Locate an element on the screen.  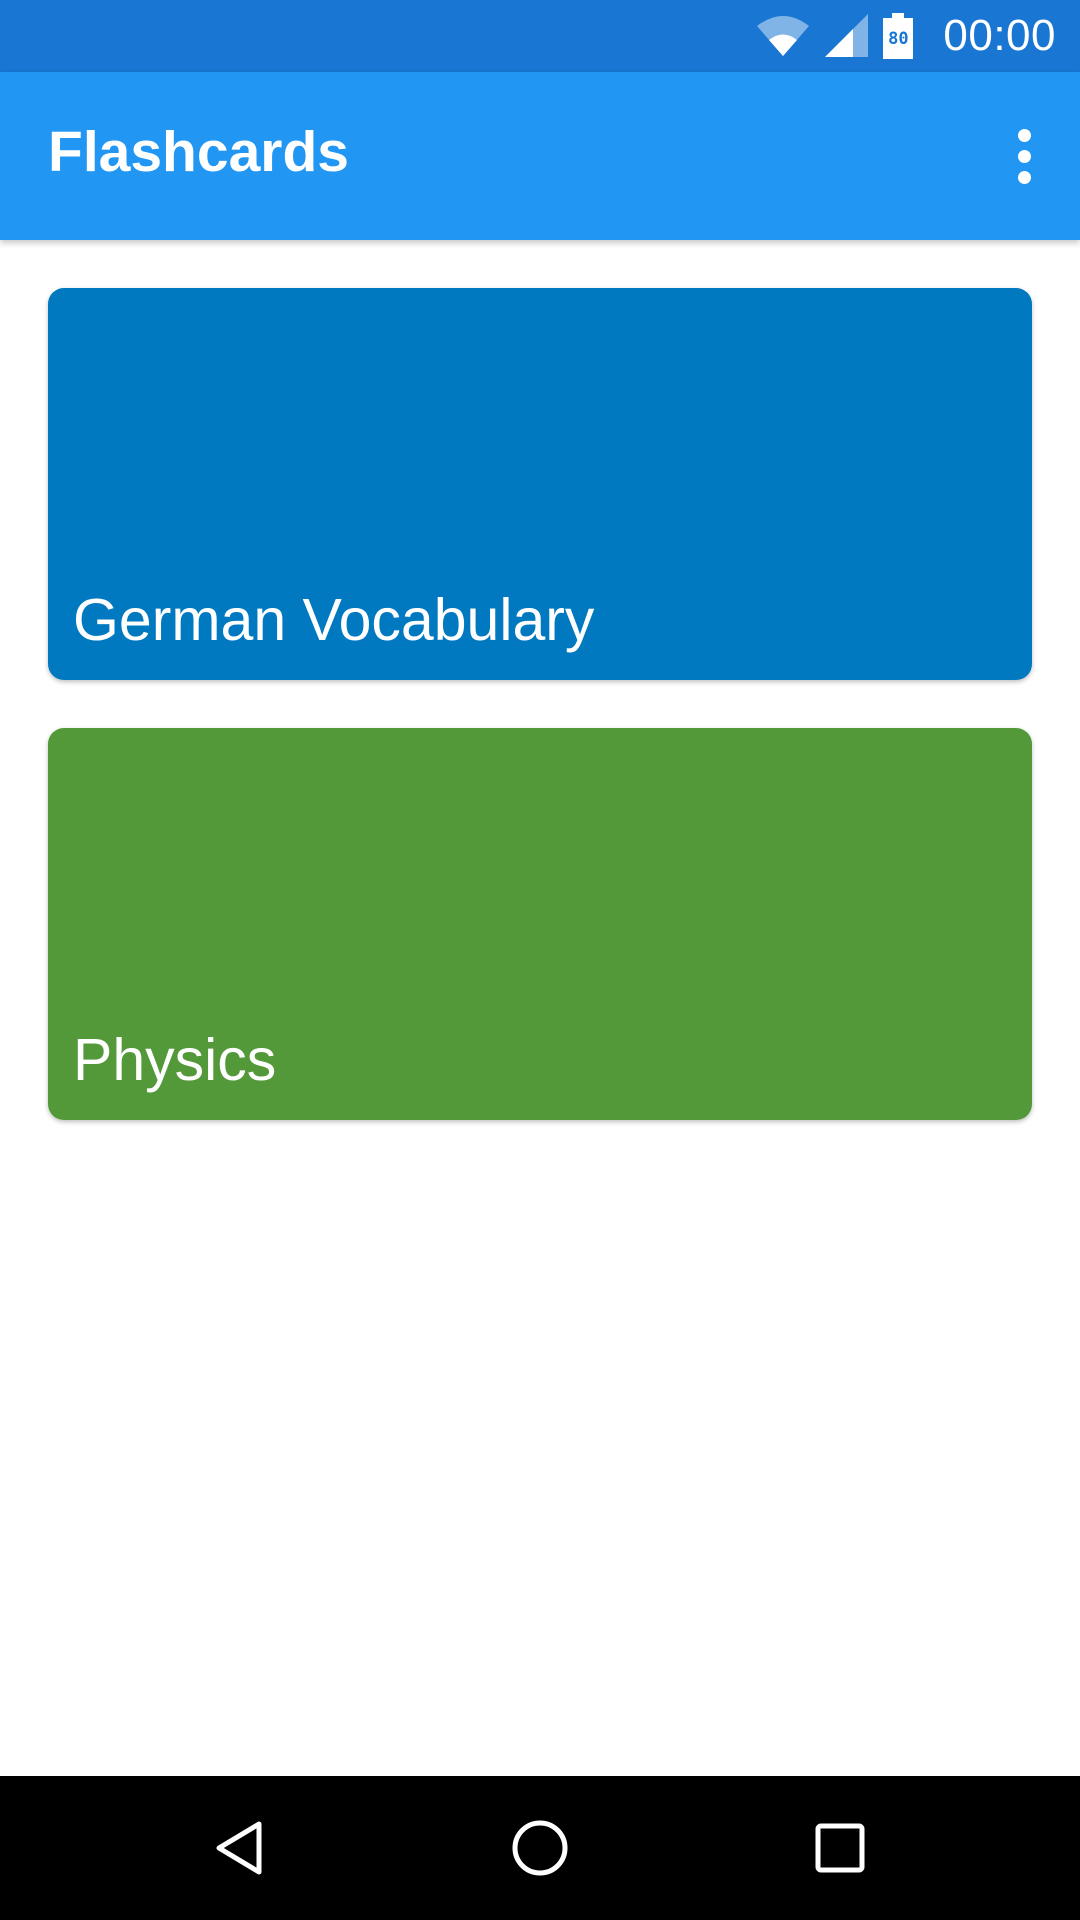
home-button is located at coordinates (540, 1848).